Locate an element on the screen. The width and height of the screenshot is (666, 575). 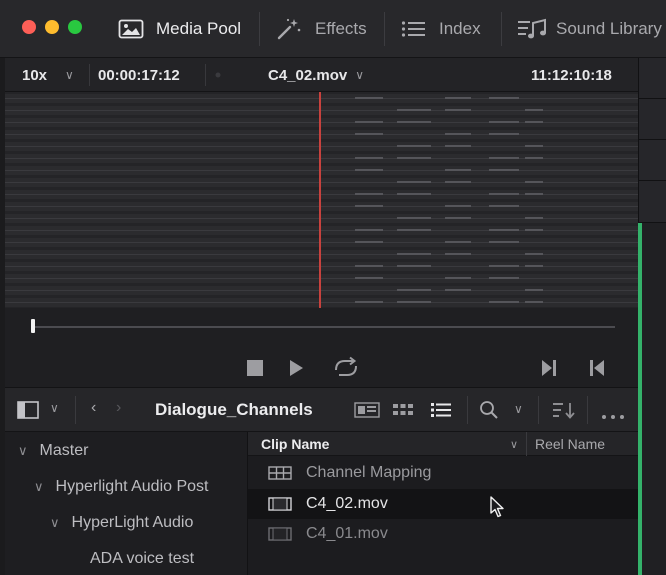
stop-button is located at coordinates (255, 370).